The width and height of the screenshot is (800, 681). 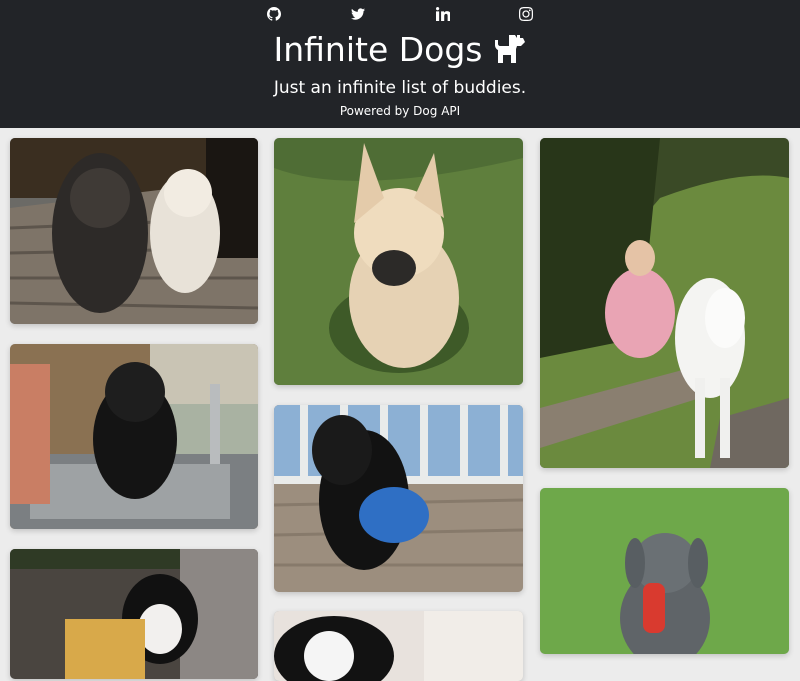 I want to click on linkedin-link, so click(x=443, y=14).